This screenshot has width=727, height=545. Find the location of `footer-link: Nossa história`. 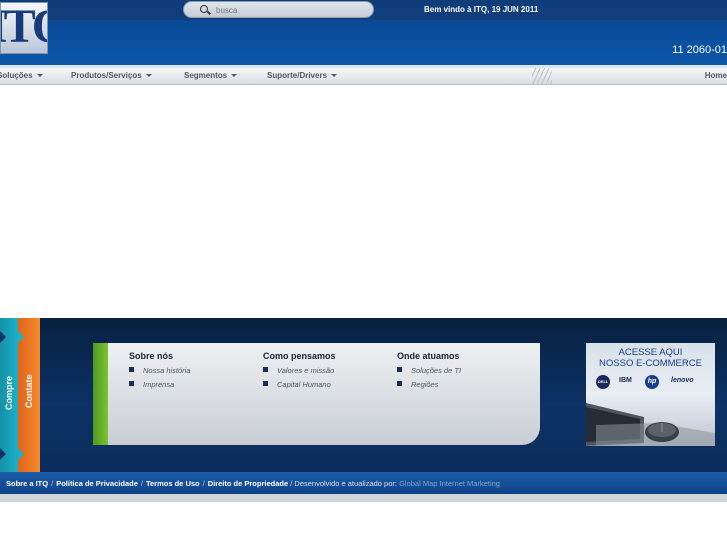

footer-link: Nossa história is located at coordinates (160, 370).